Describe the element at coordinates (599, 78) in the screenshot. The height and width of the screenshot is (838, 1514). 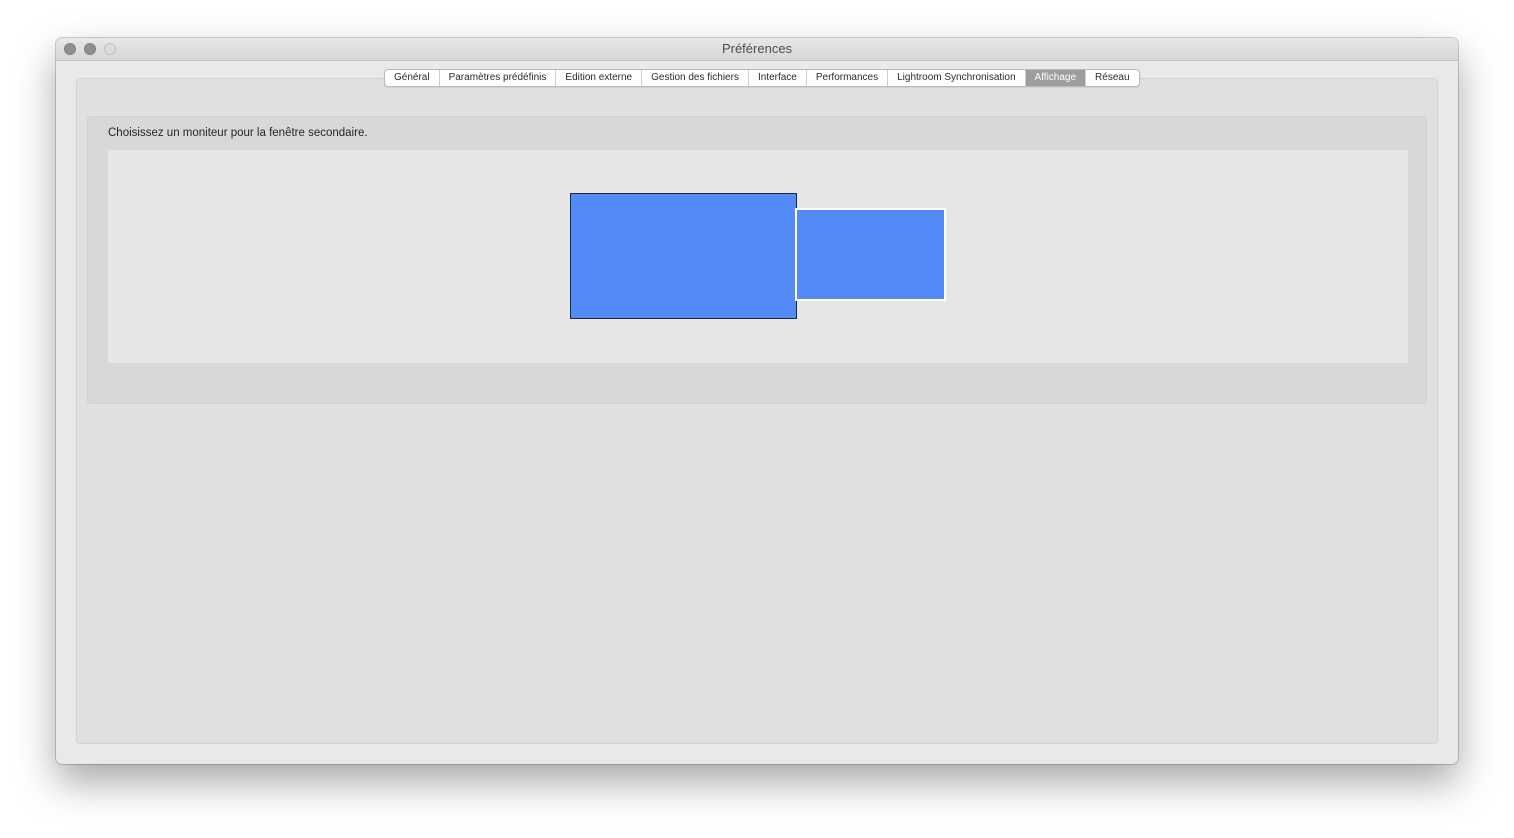
I see `tab-external-editing: Edition externe` at that location.